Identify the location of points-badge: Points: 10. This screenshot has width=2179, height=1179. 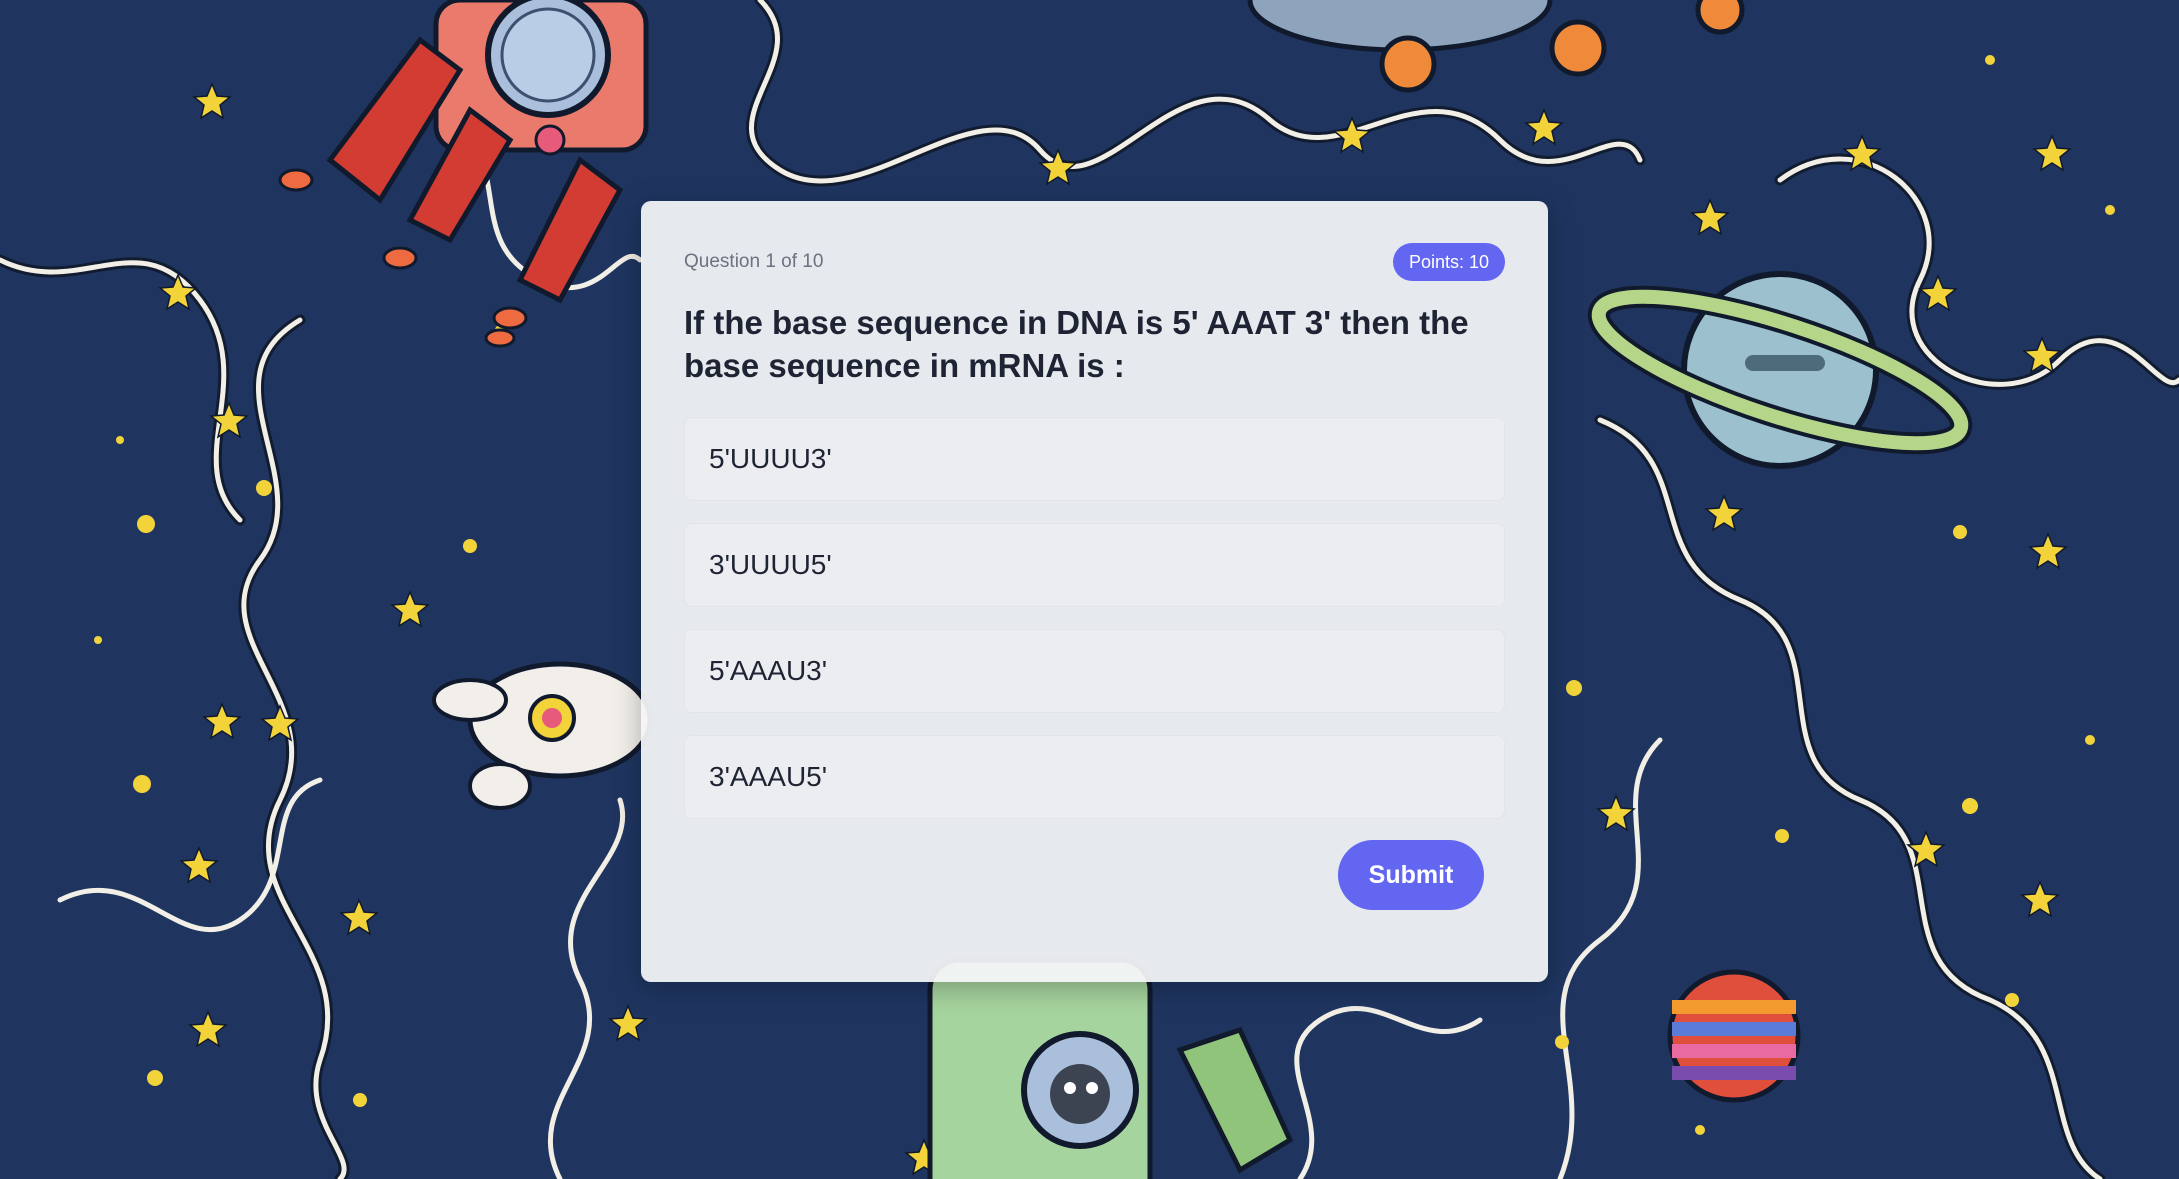
(1448, 262).